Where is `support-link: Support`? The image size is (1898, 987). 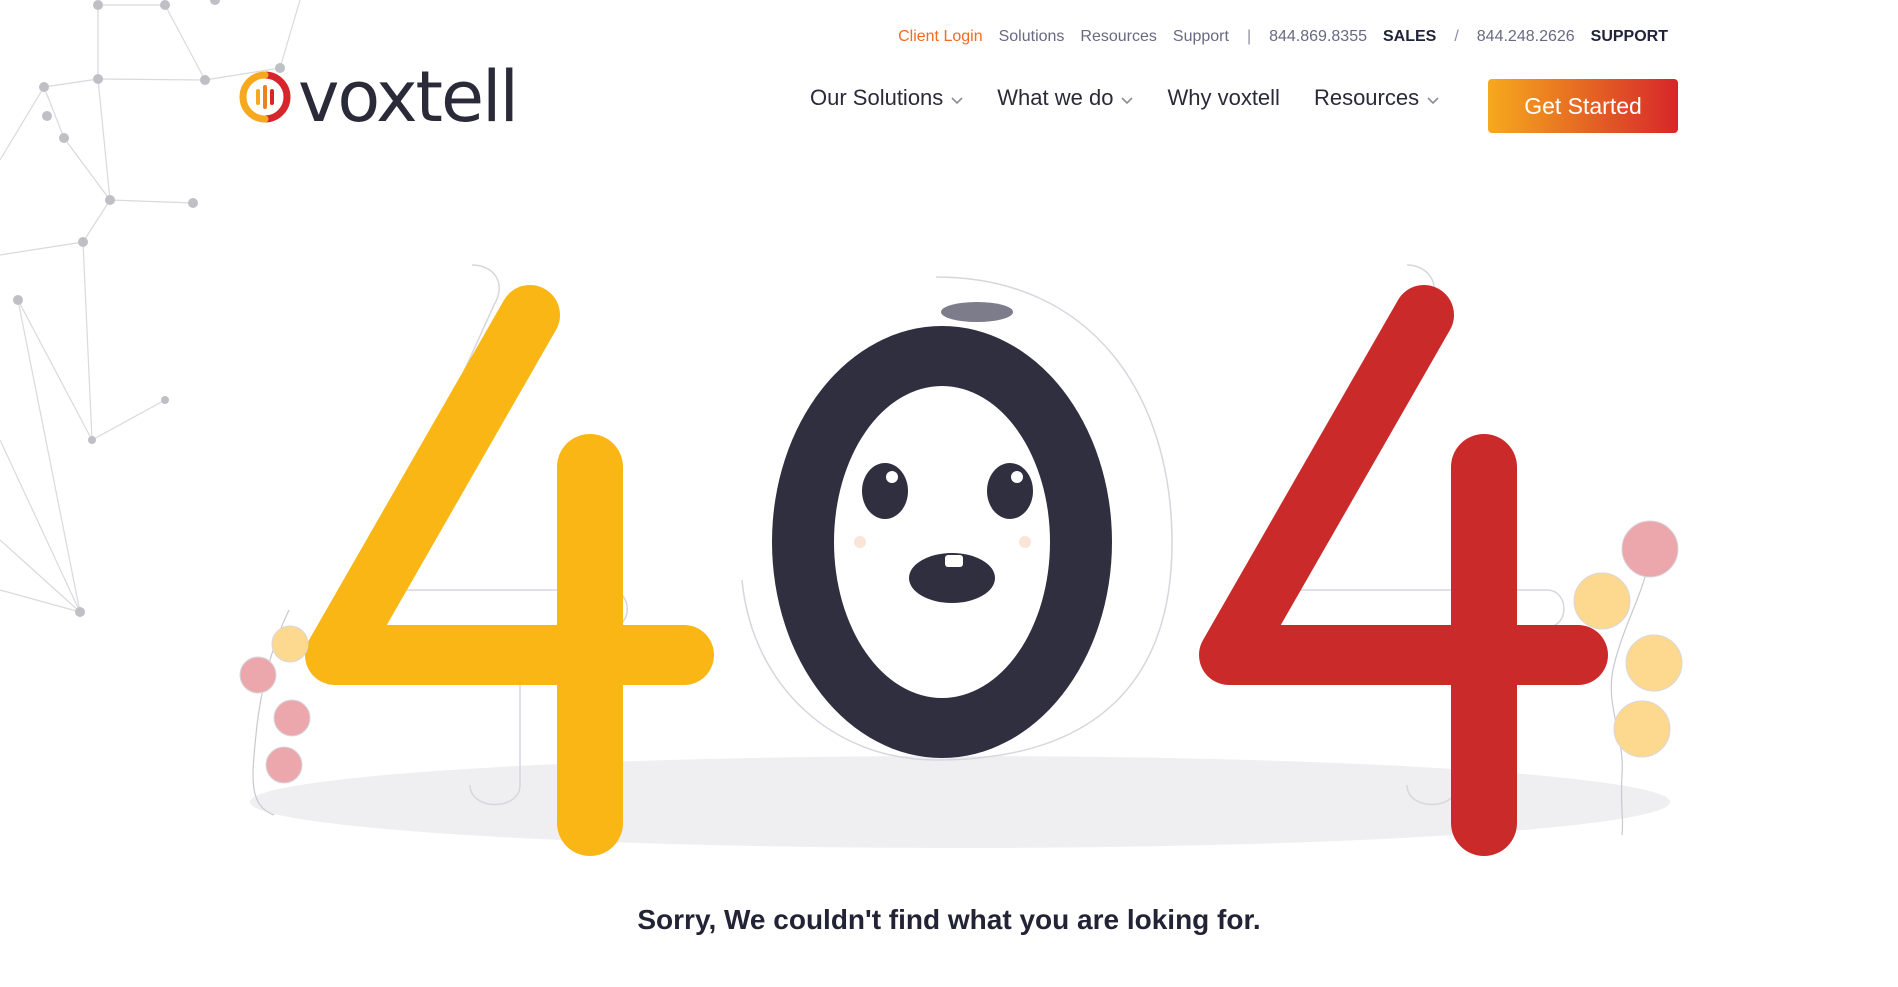
support-link: Support is located at coordinates (1201, 37).